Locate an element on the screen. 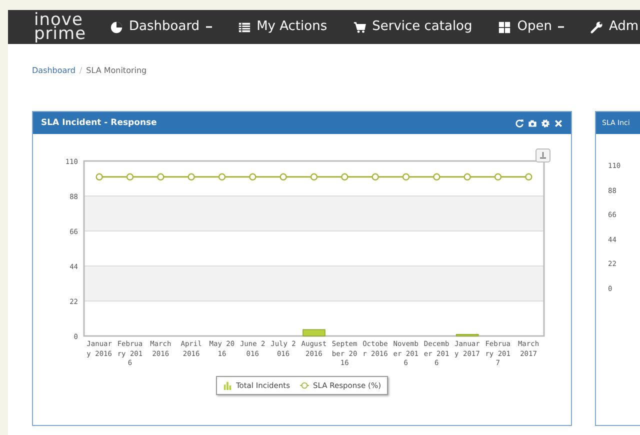  grid-icon is located at coordinates (505, 27).